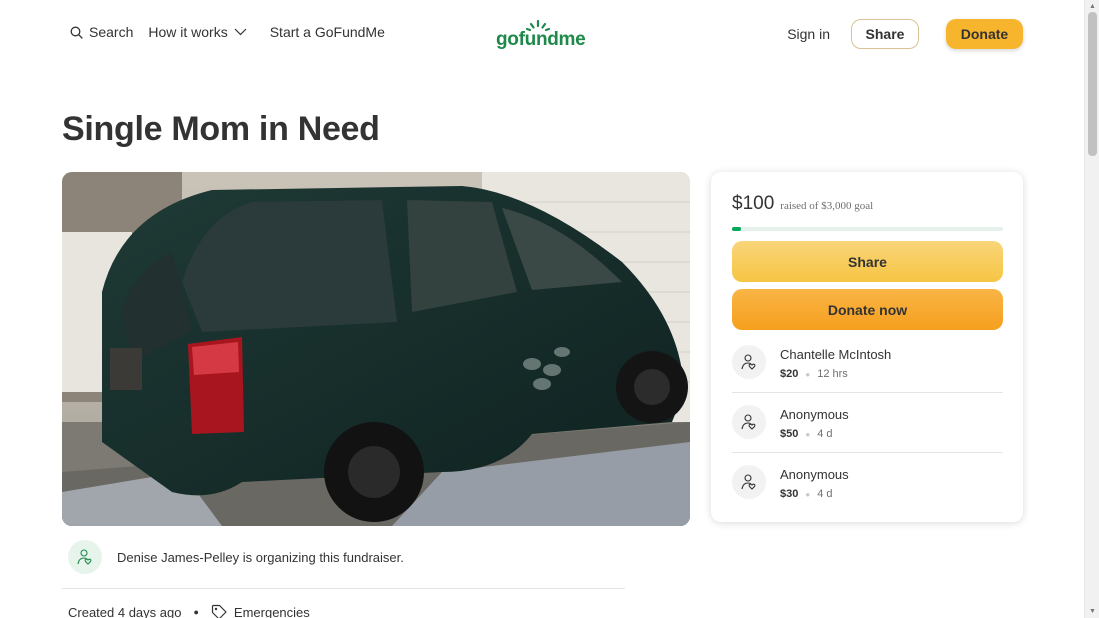 This screenshot has height=618, width=1099. What do you see at coordinates (76, 32) in the screenshot?
I see `search-icon` at bounding box center [76, 32].